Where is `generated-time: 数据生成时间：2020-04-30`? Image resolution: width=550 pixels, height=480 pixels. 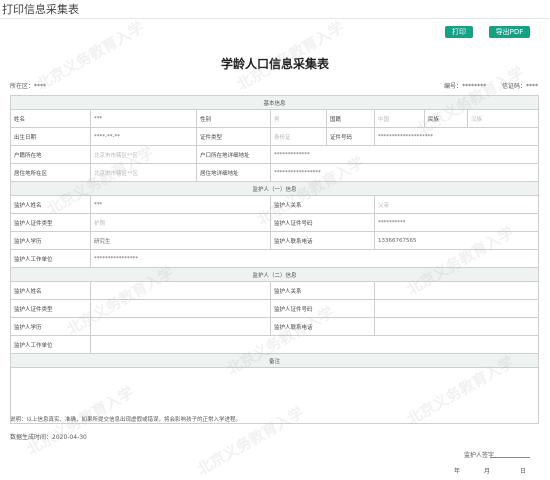
generated-time: 数据生成时间：2020-04-30 is located at coordinates (48, 437).